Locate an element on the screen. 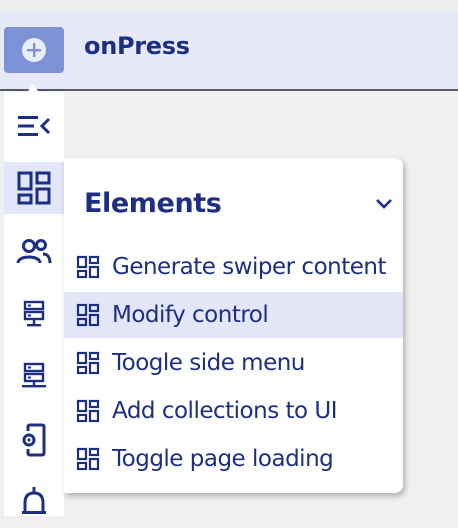  collapse-menu-icon is located at coordinates (34, 126).